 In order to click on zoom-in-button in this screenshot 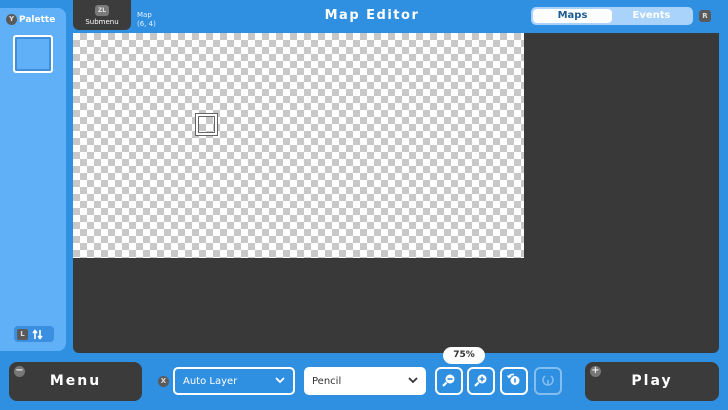, I will do `click(481, 381)`.